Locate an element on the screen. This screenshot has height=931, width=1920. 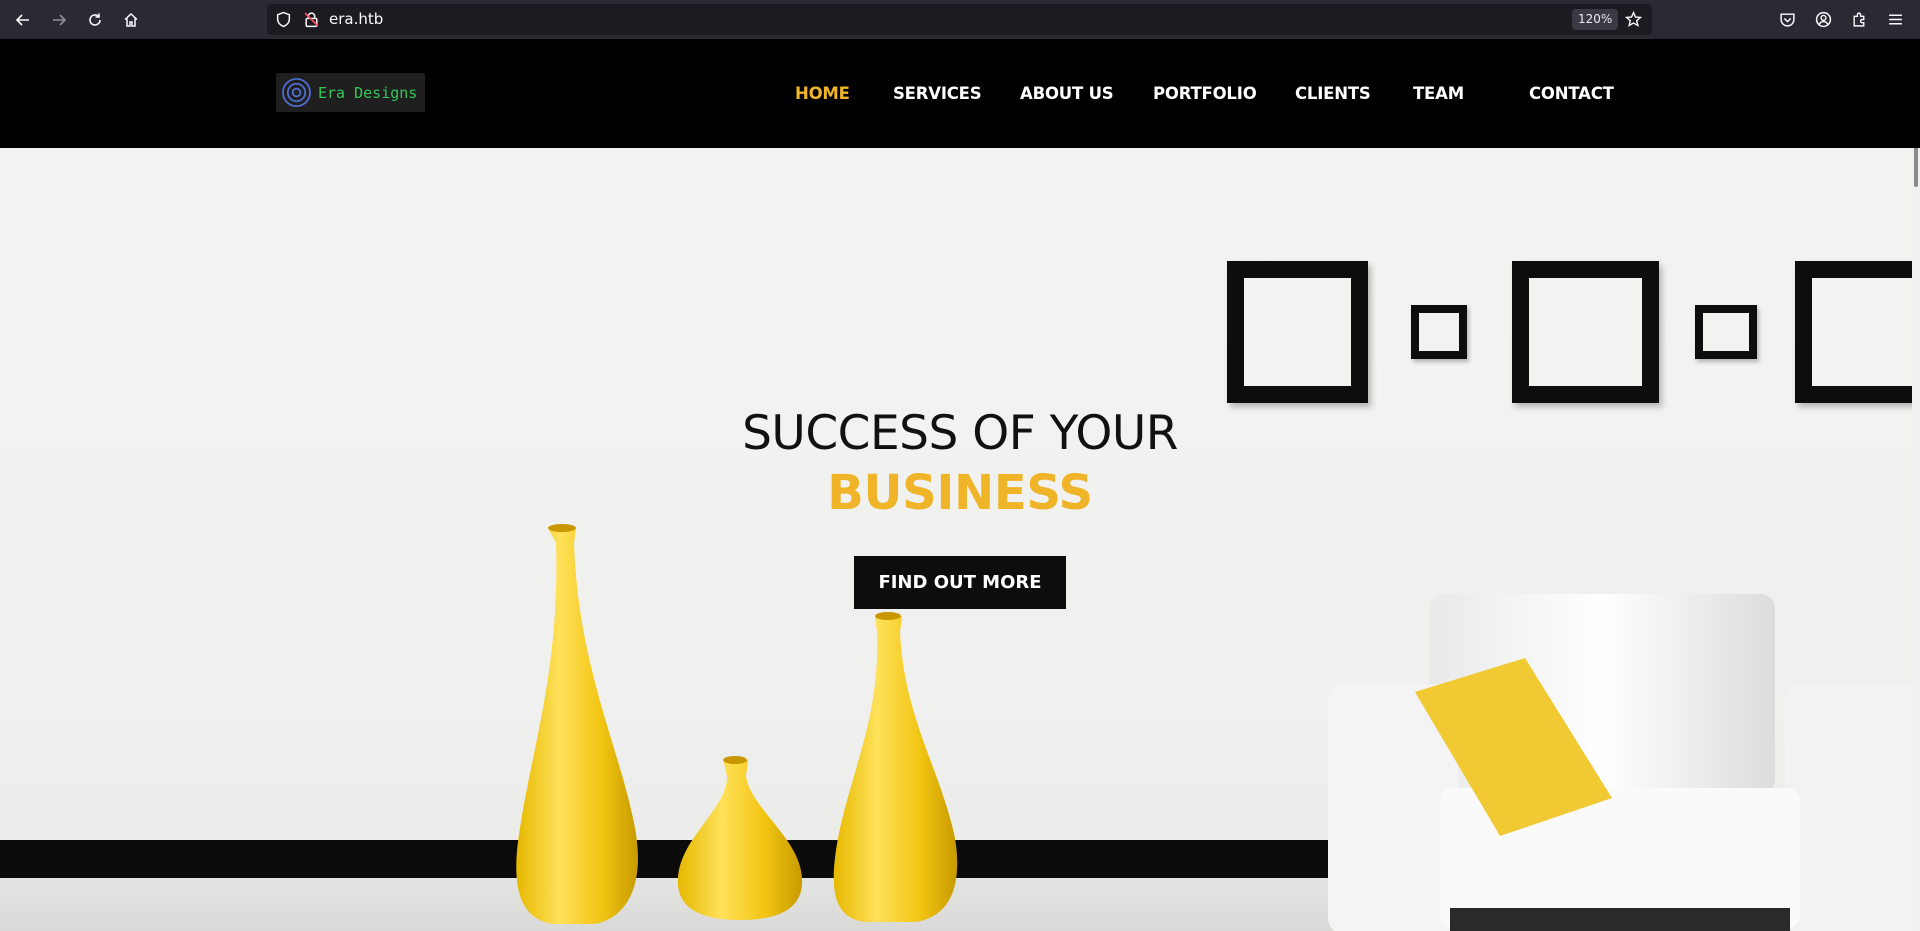
forward-arrow-icon is located at coordinates (59, 19).